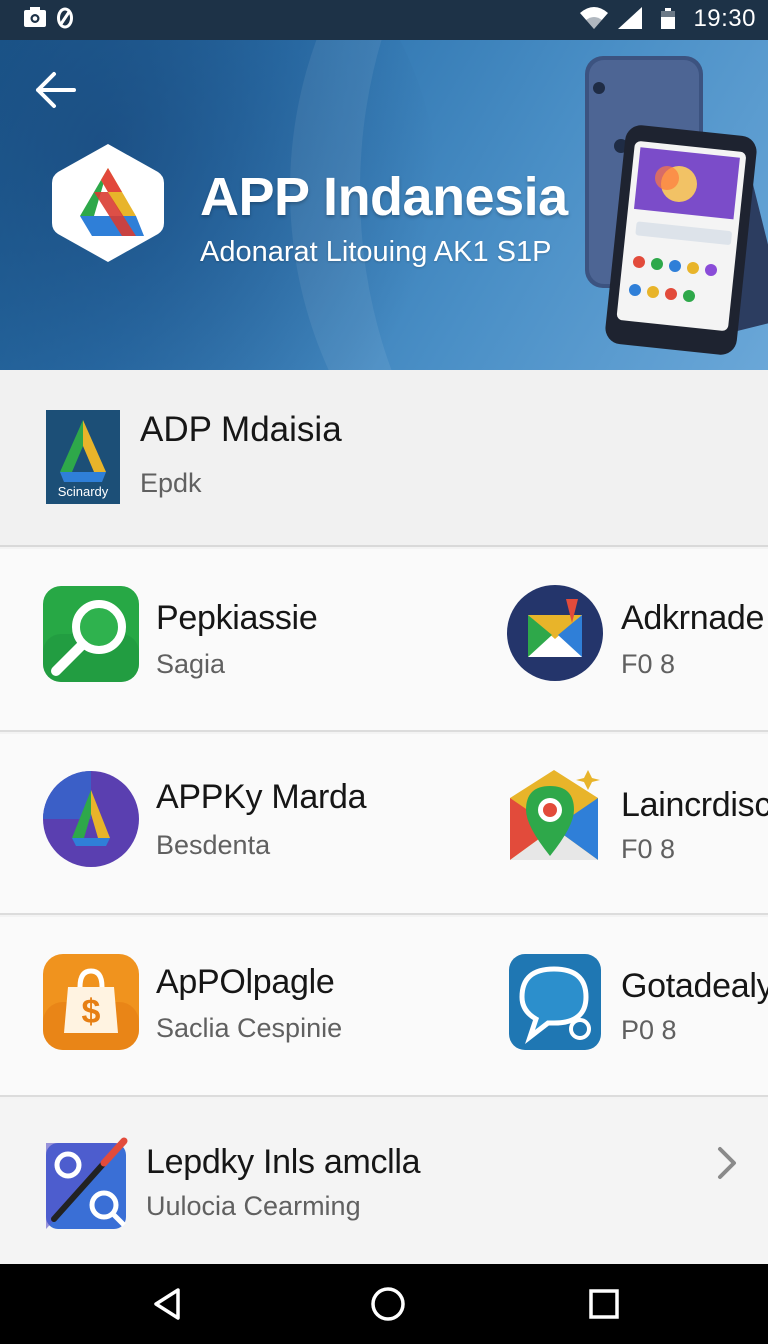  I want to click on app-subtitle: Uulocia Cearming, so click(253, 1206).